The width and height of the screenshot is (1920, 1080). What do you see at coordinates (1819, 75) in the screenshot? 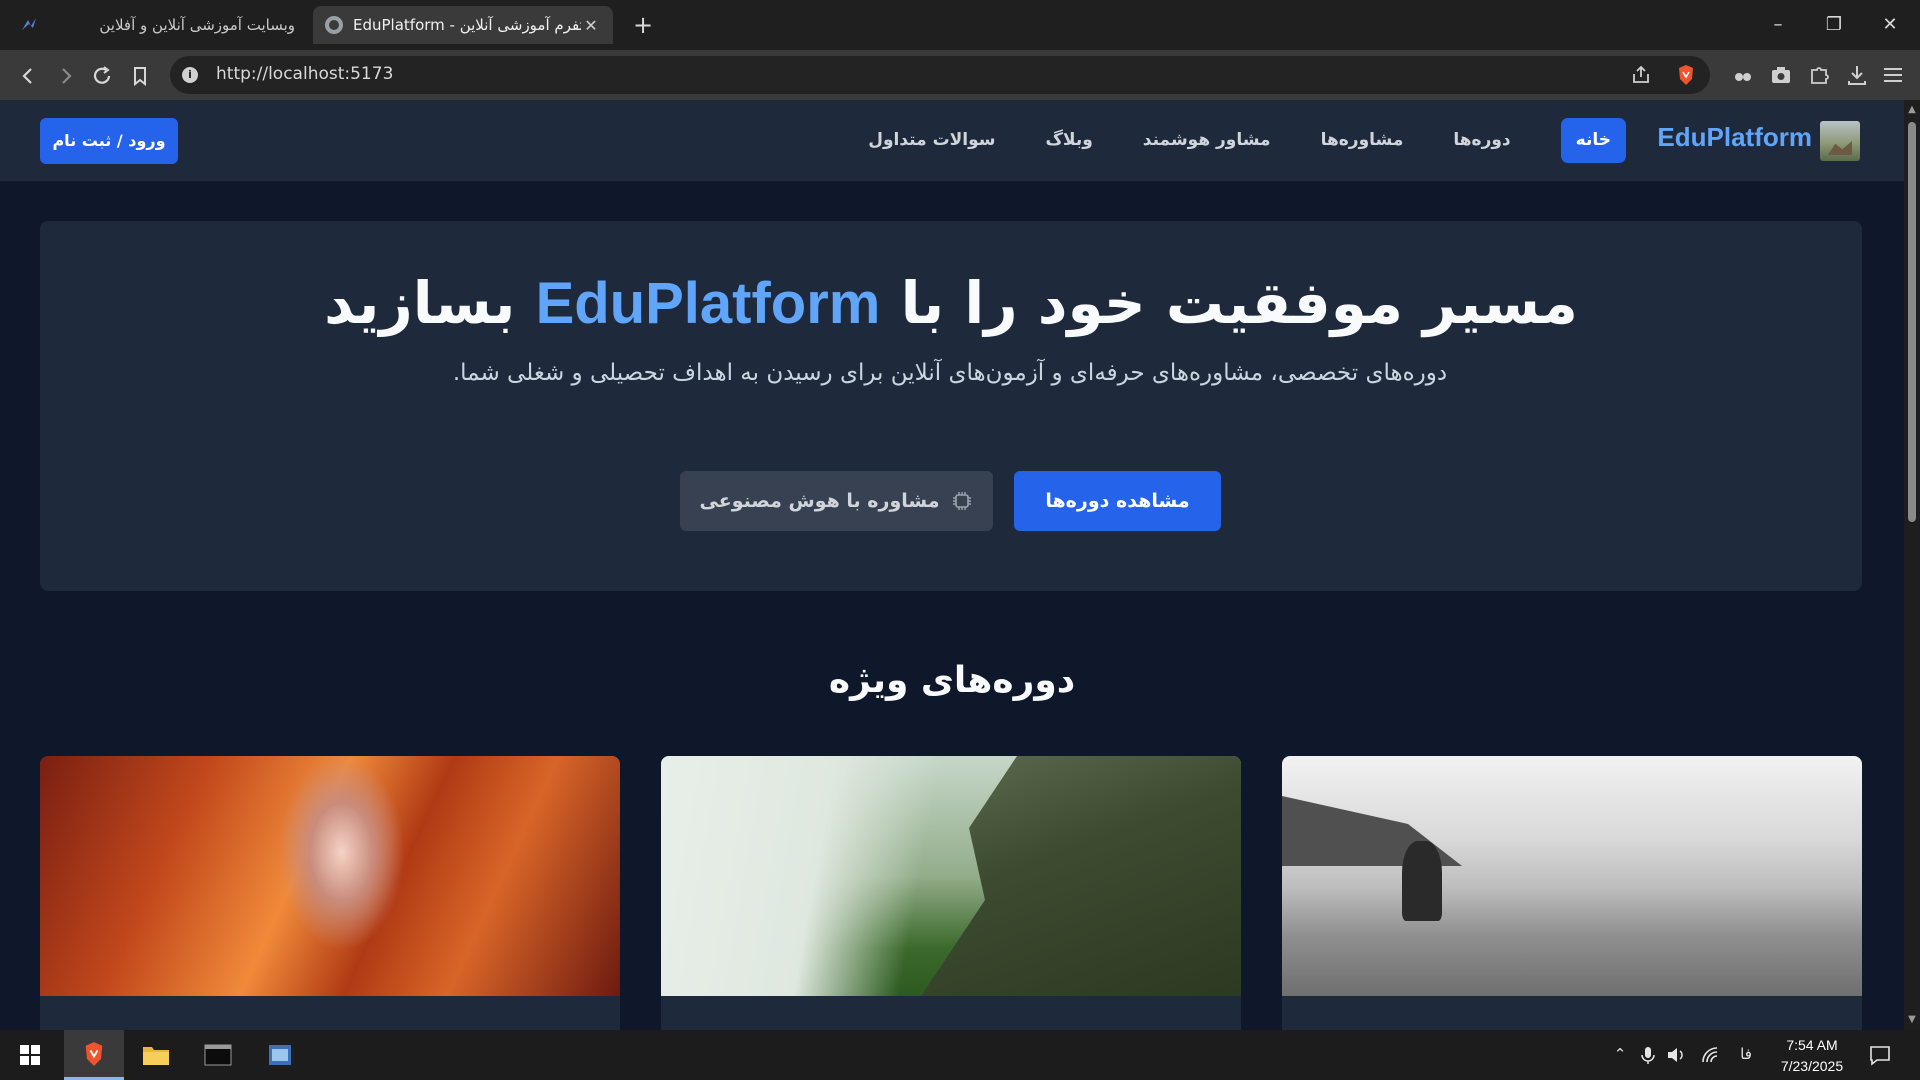
I see `extensions-icon` at bounding box center [1819, 75].